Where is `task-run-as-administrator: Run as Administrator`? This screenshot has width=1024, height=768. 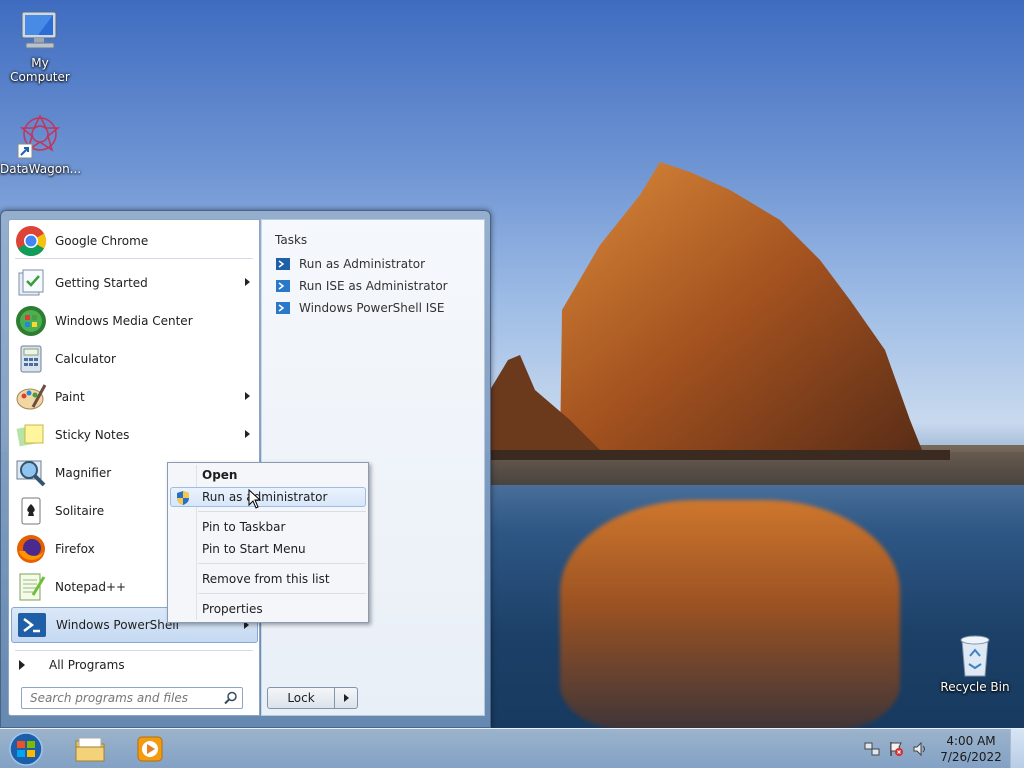 task-run-as-administrator: Run as Administrator is located at coordinates (350, 264).